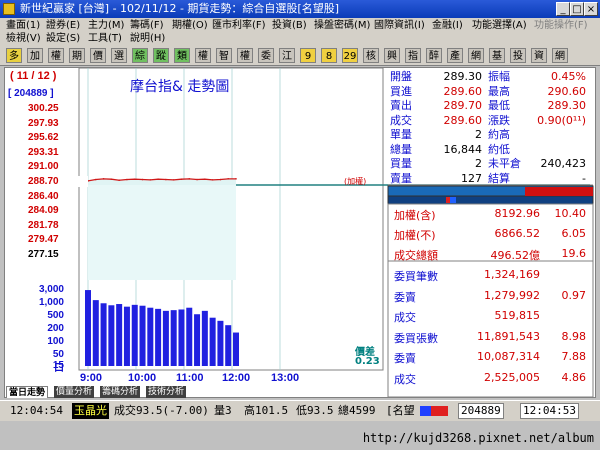  What do you see at coordinates (549, 411) in the screenshot?
I see `status-clock: 12:04:53` at bounding box center [549, 411].